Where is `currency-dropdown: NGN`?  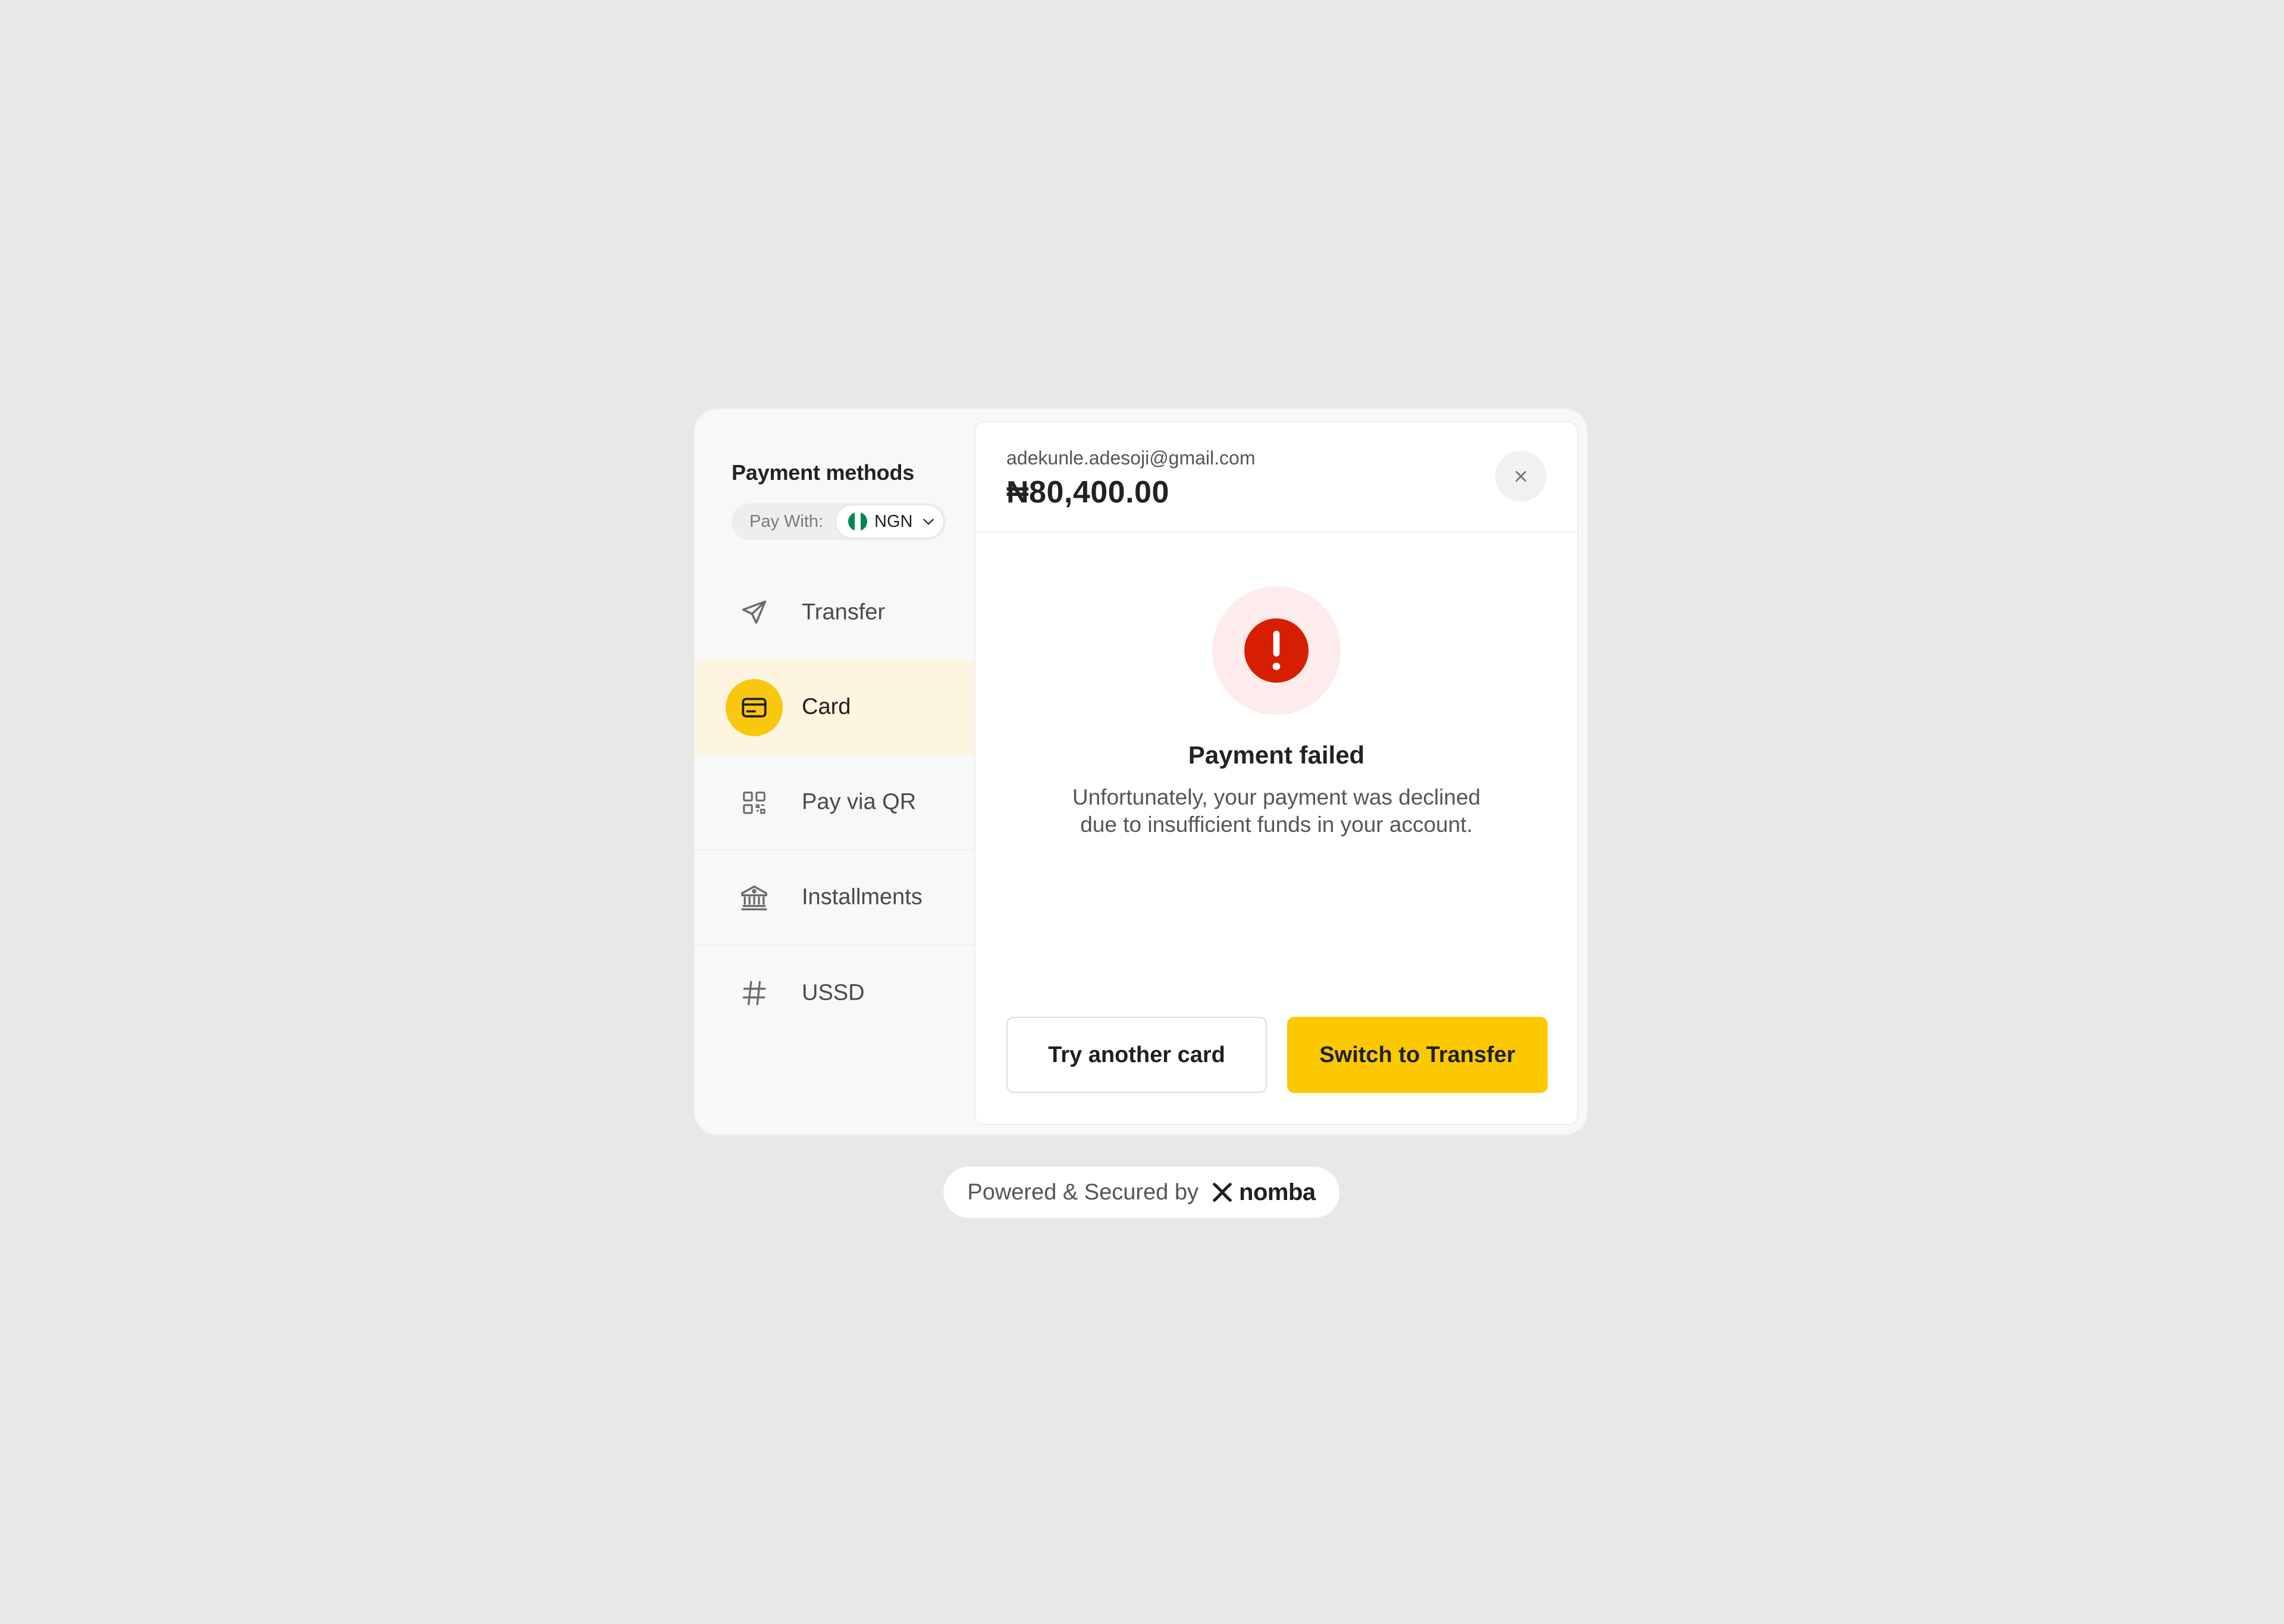 currency-dropdown: NGN is located at coordinates (890, 521).